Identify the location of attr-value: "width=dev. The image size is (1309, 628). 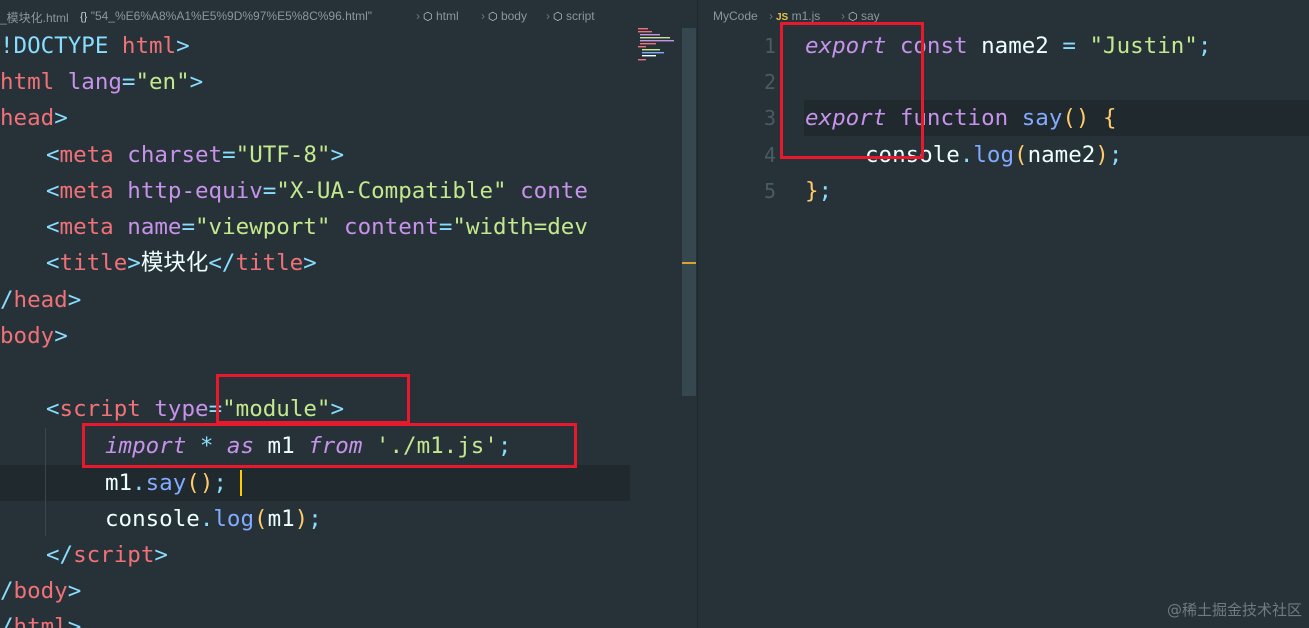
(520, 227).